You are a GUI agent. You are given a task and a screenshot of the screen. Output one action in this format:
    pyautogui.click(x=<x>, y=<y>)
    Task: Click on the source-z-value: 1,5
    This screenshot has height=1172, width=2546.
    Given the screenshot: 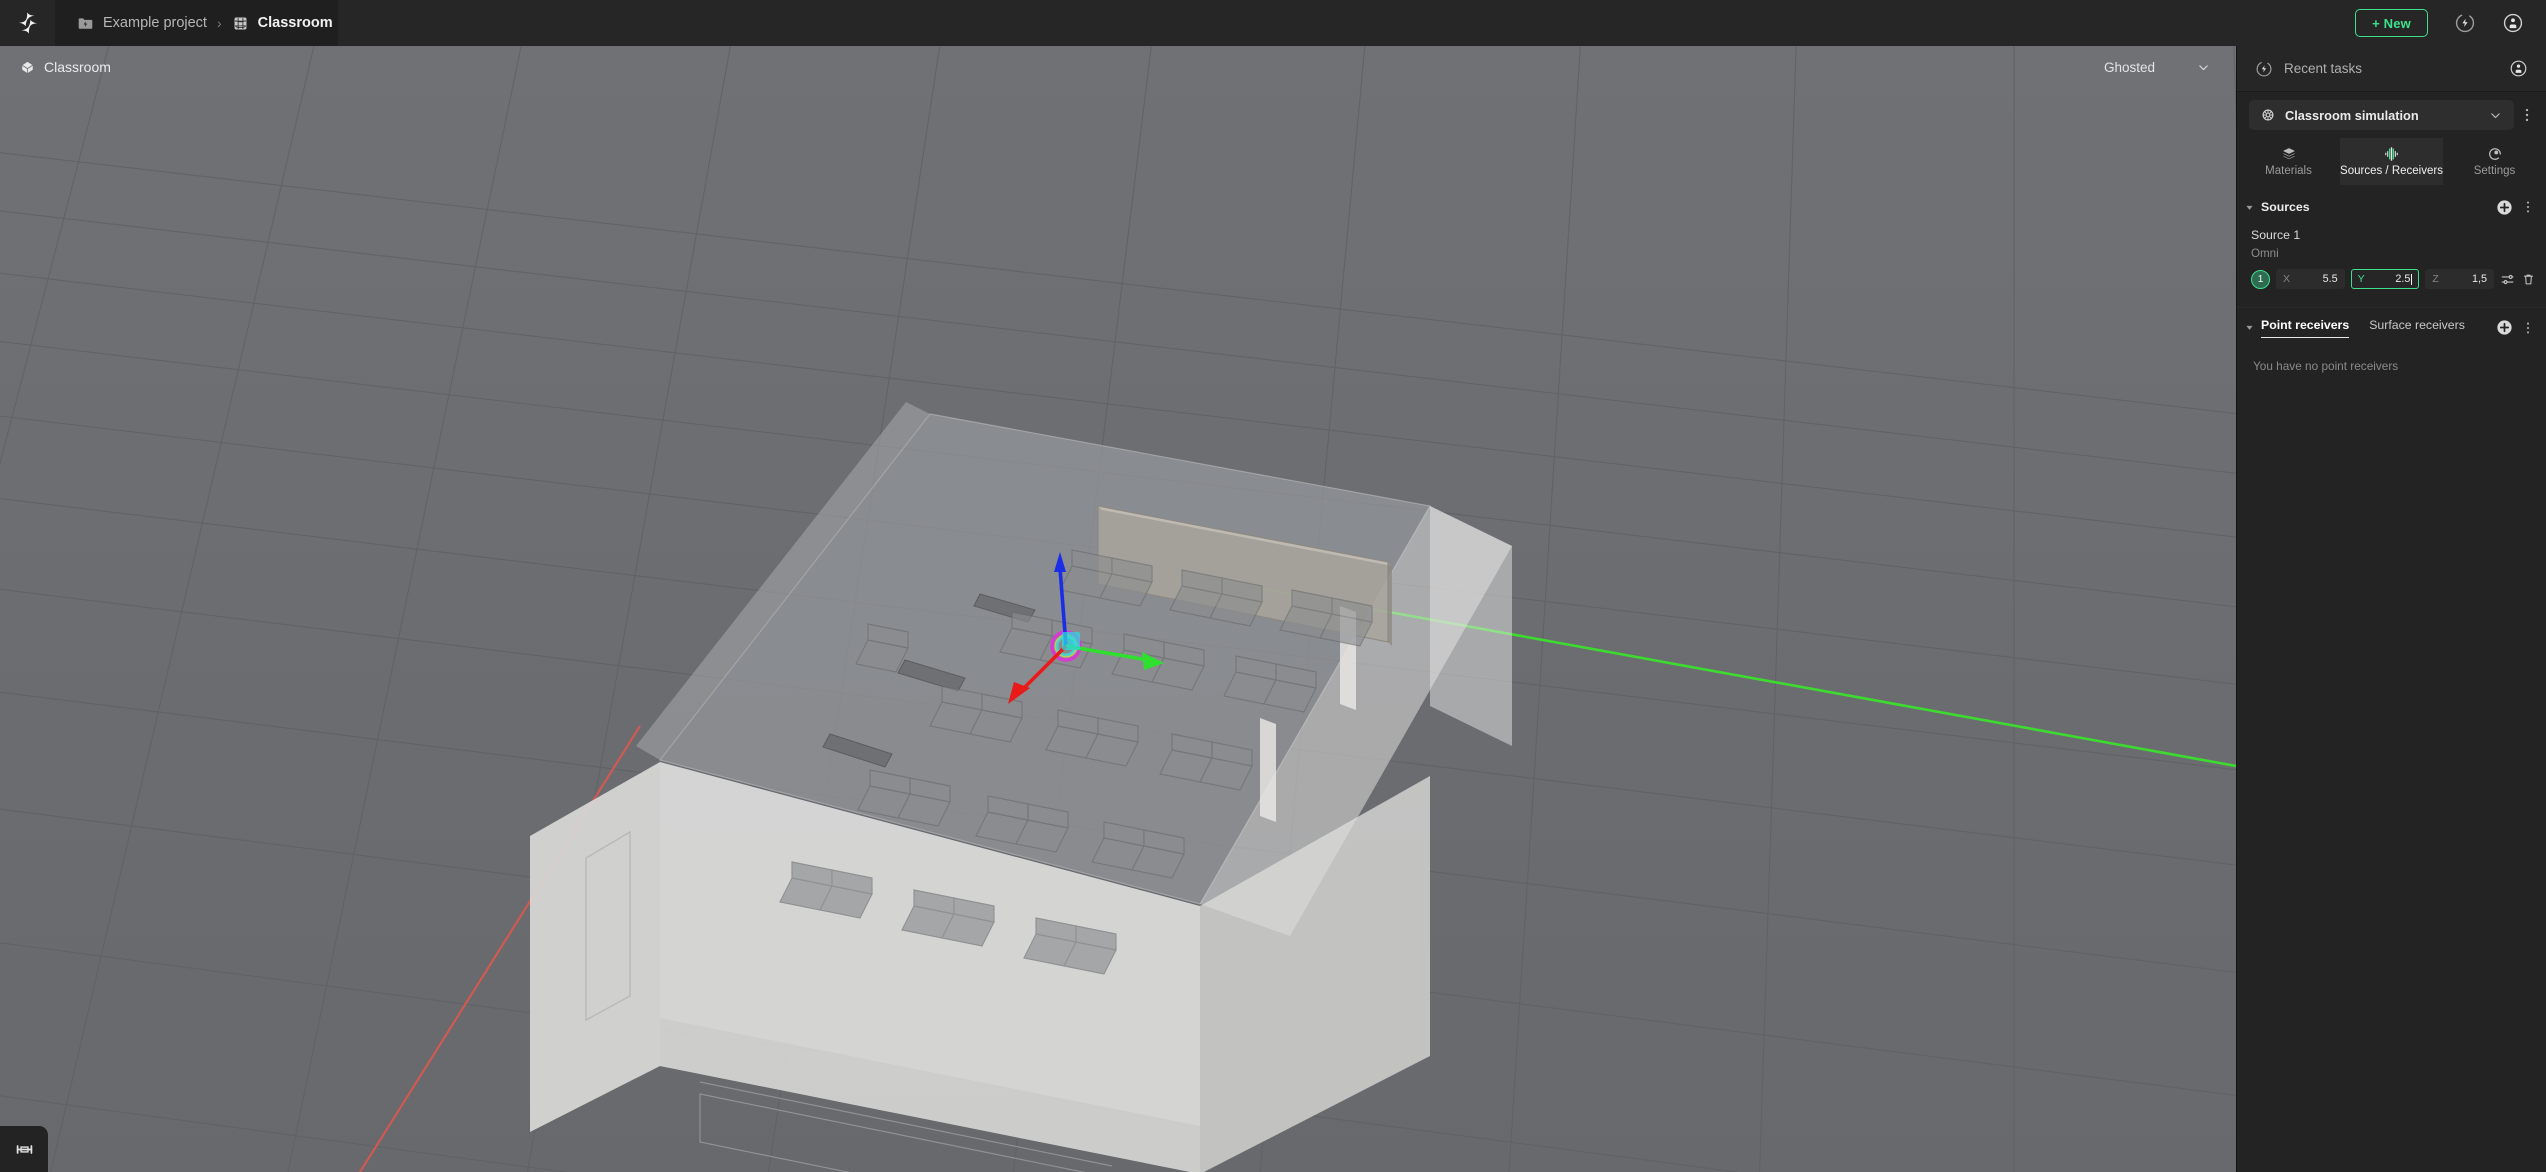 What is the action you would take?
    pyautogui.click(x=2480, y=279)
    